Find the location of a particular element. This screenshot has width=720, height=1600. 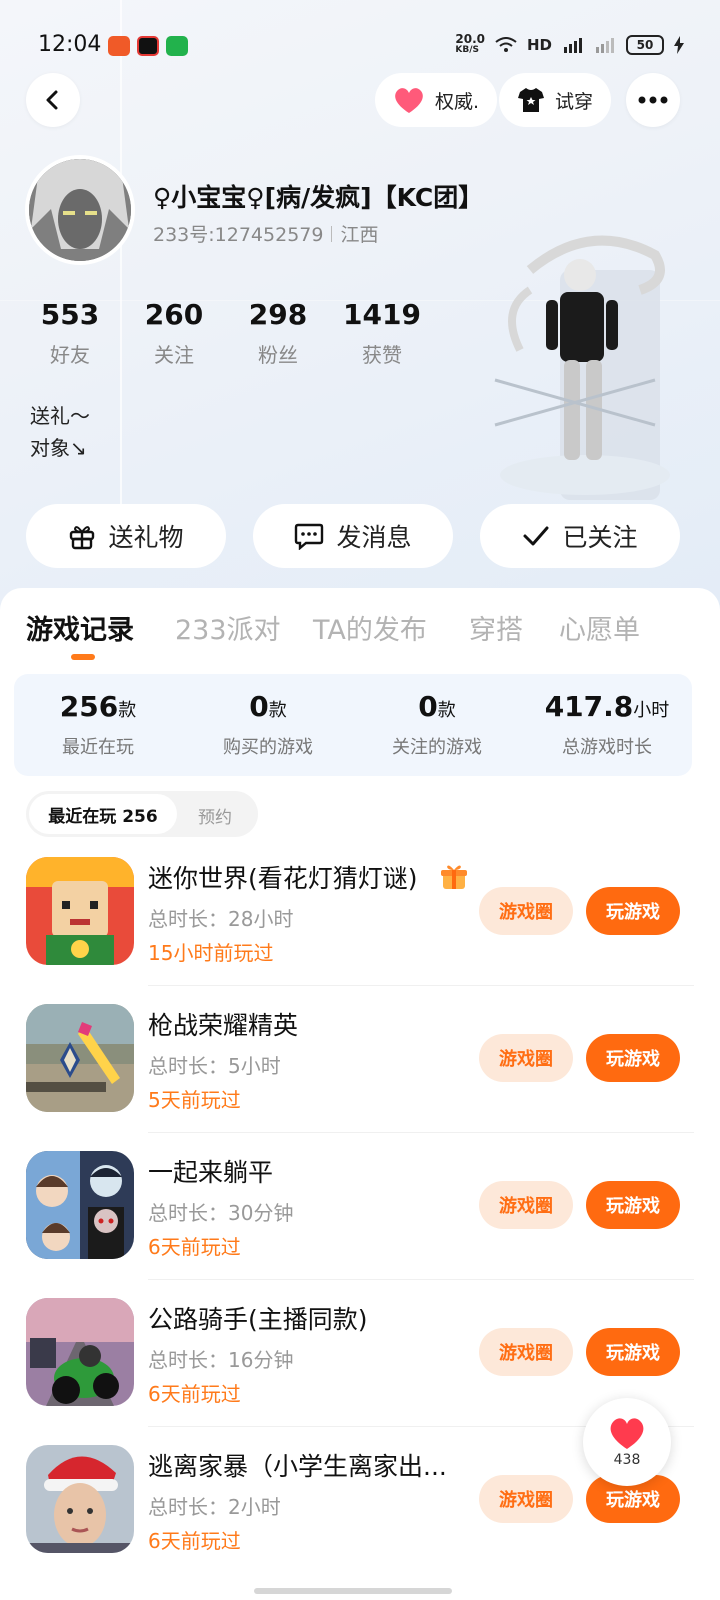

tab-game-records: 游戏记录 is located at coordinates (80, 627).